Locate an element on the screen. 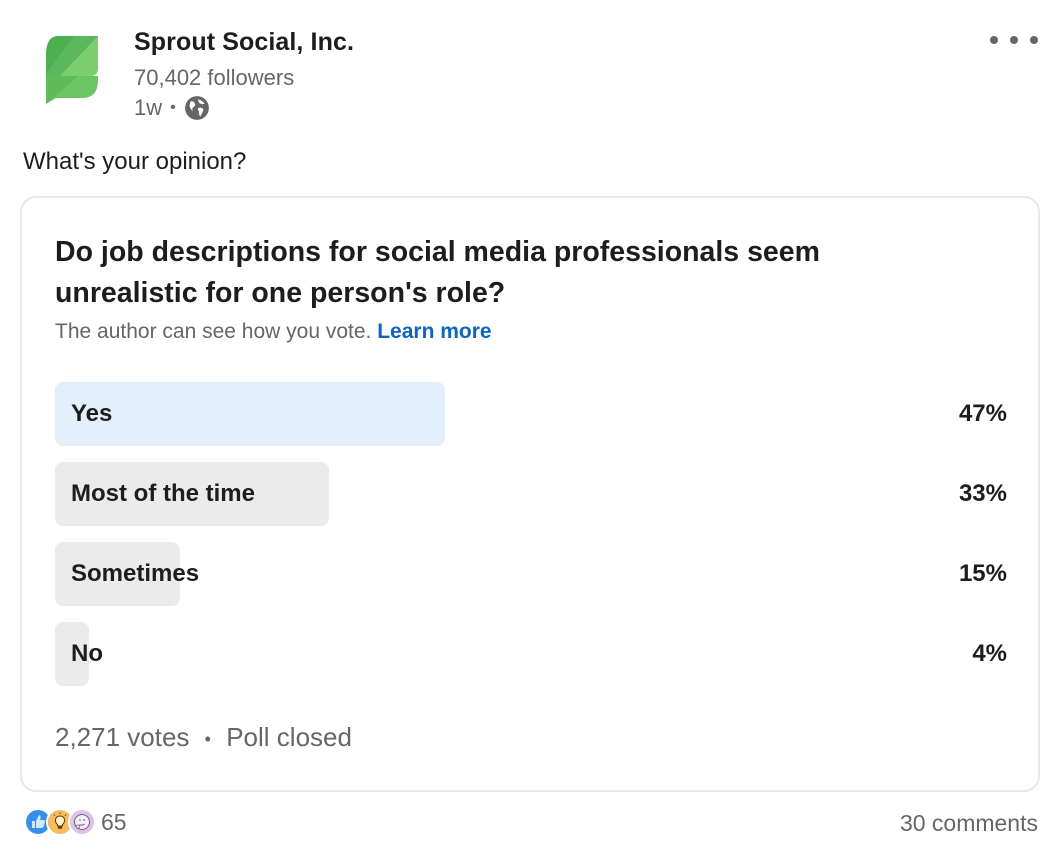 The height and width of the screenshot is (854, 1064). poll-option-label: Most of the time is located at coordinates (163, 493).